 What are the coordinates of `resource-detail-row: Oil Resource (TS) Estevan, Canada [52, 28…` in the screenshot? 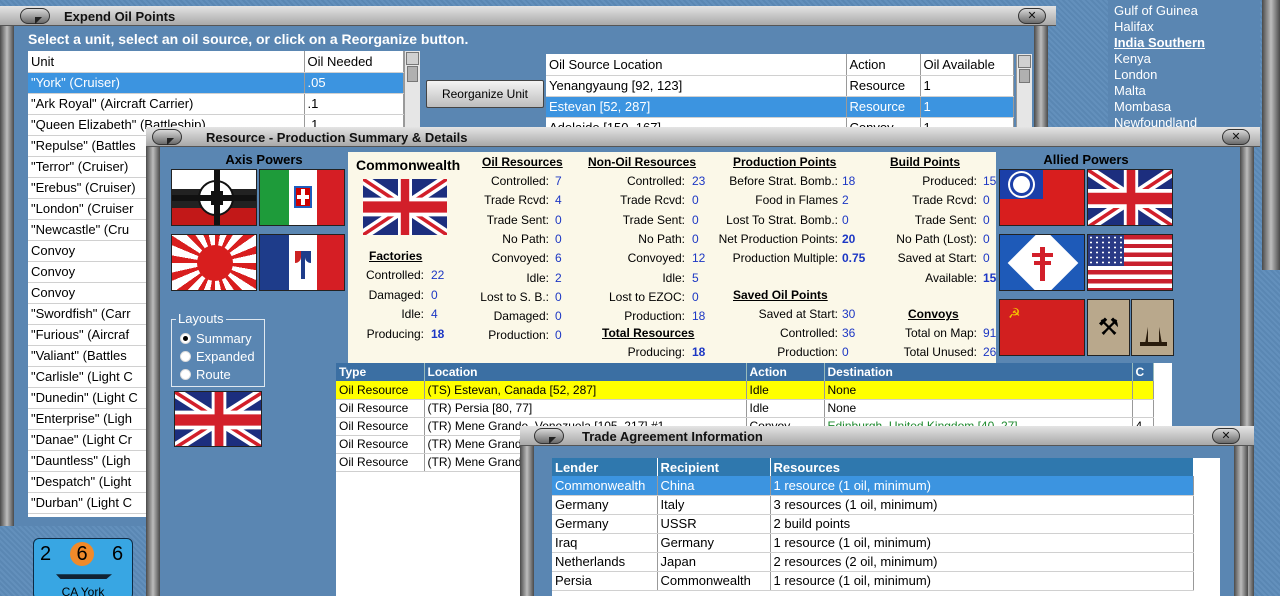 It's located at (745, 390).